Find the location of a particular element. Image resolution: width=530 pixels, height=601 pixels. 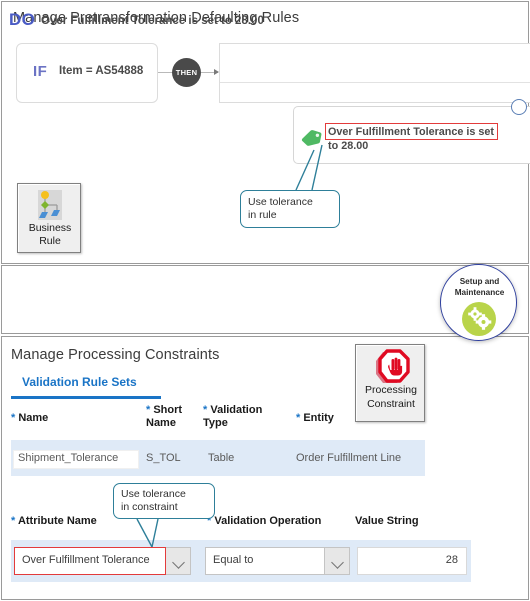

do-keyword-label: DO is located at coordinates (22, 19).